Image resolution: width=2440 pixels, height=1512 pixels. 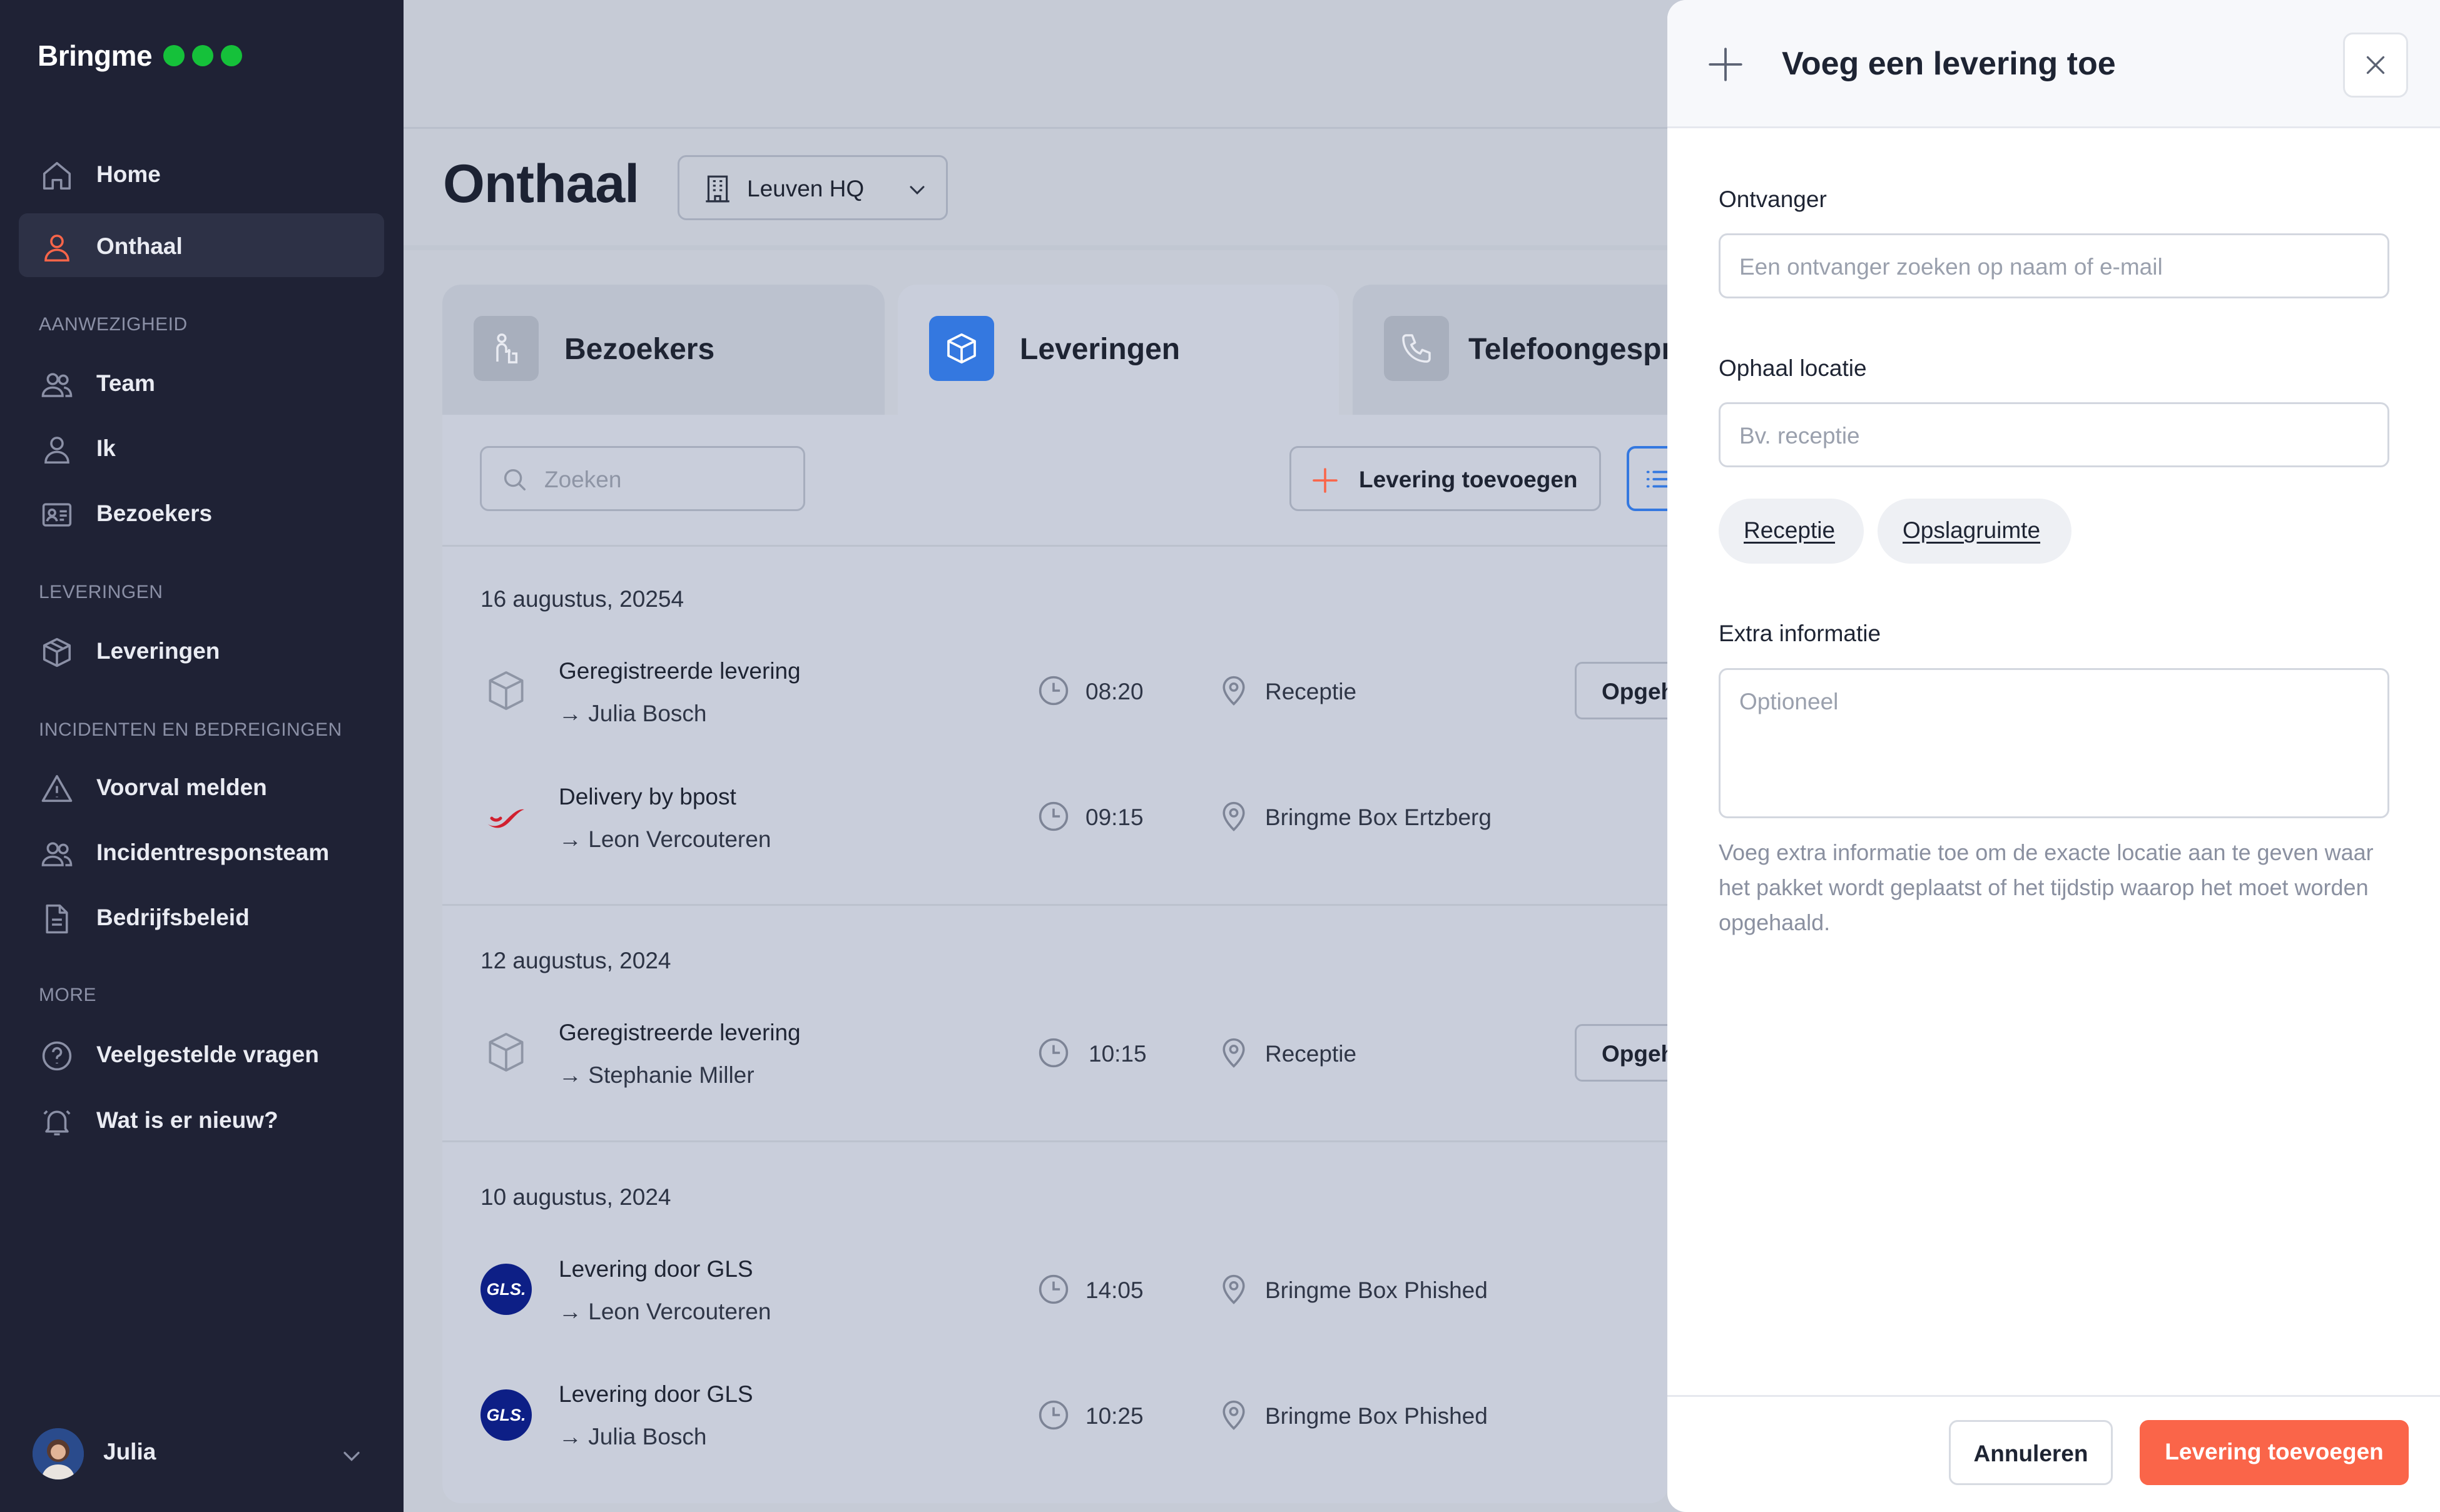 What do you see at coordinates (1799, 436) in the screenshot?
I see `pickup-location-placeholder: Bv. receptie` at bounding box center [1799, 436].